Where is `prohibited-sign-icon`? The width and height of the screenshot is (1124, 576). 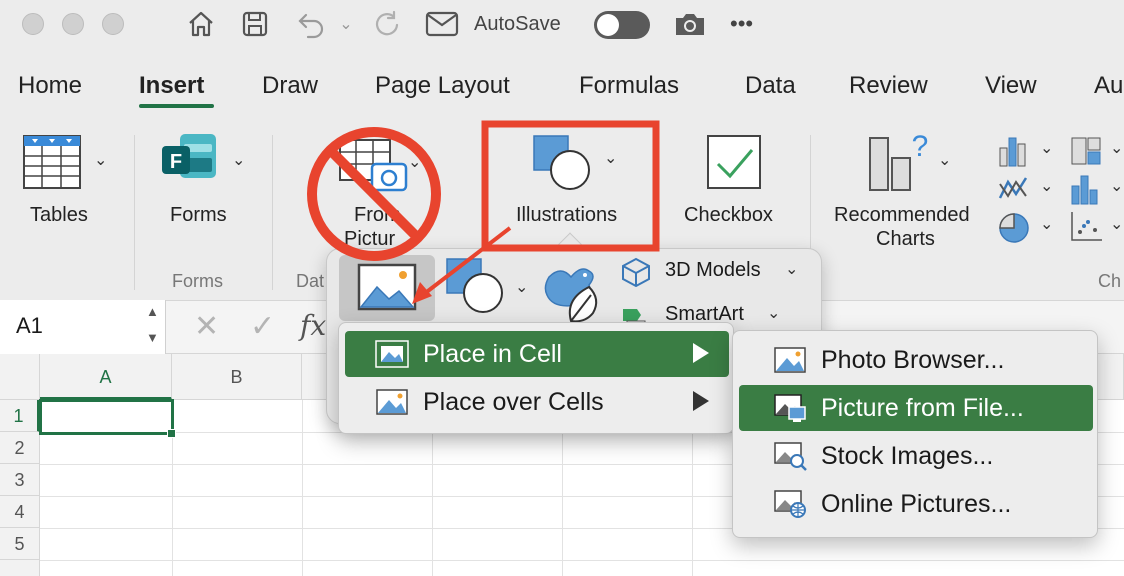 prohibited-sign-icon is located at coordinates (374, 194).